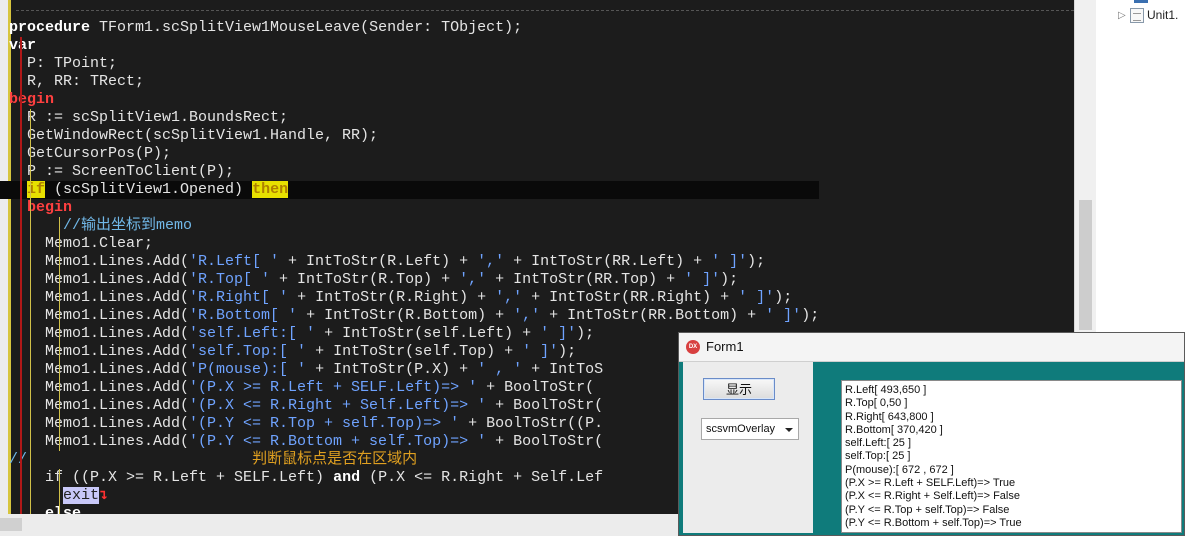 The image size is (1185, 536). I want to click on code-line: P := ScreenToClient(P);, so click(409, 172).